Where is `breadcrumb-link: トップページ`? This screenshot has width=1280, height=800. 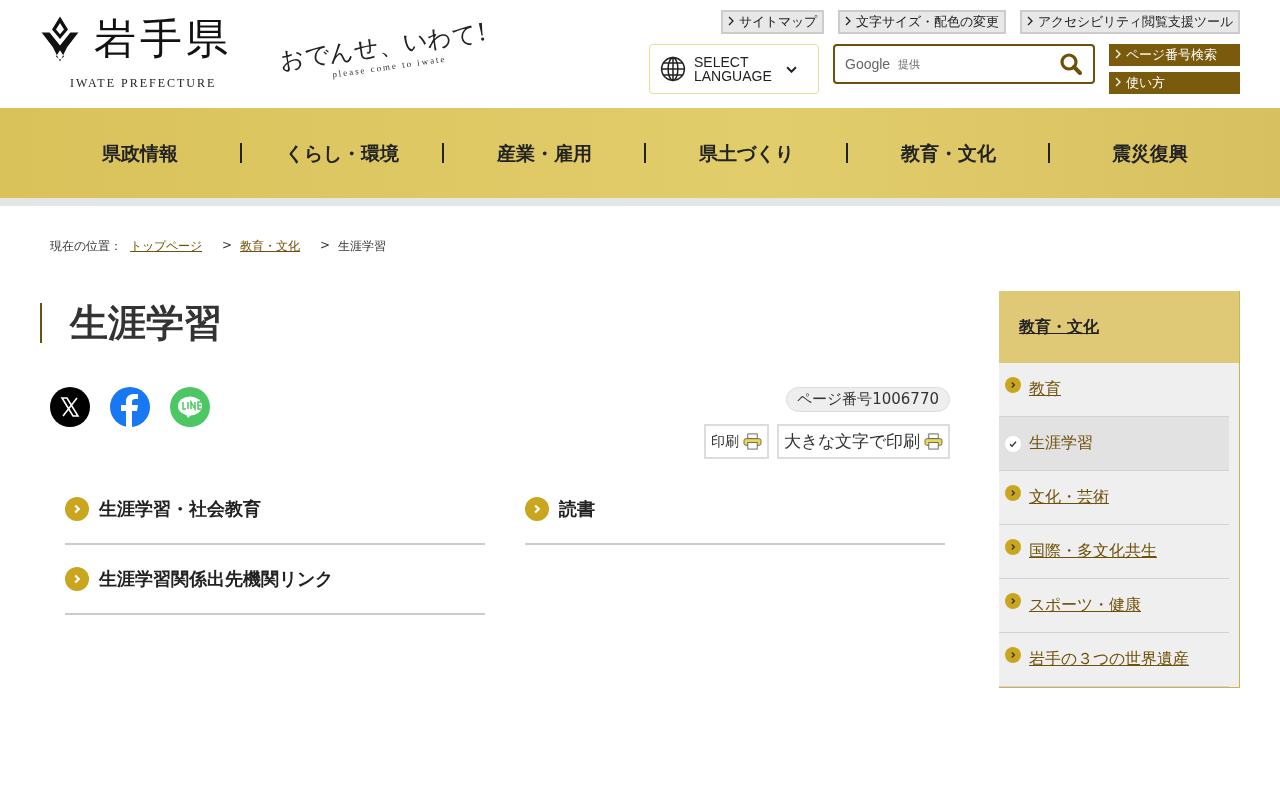 breadcrumb-link: トップページ is located at coordinates (166, 246).